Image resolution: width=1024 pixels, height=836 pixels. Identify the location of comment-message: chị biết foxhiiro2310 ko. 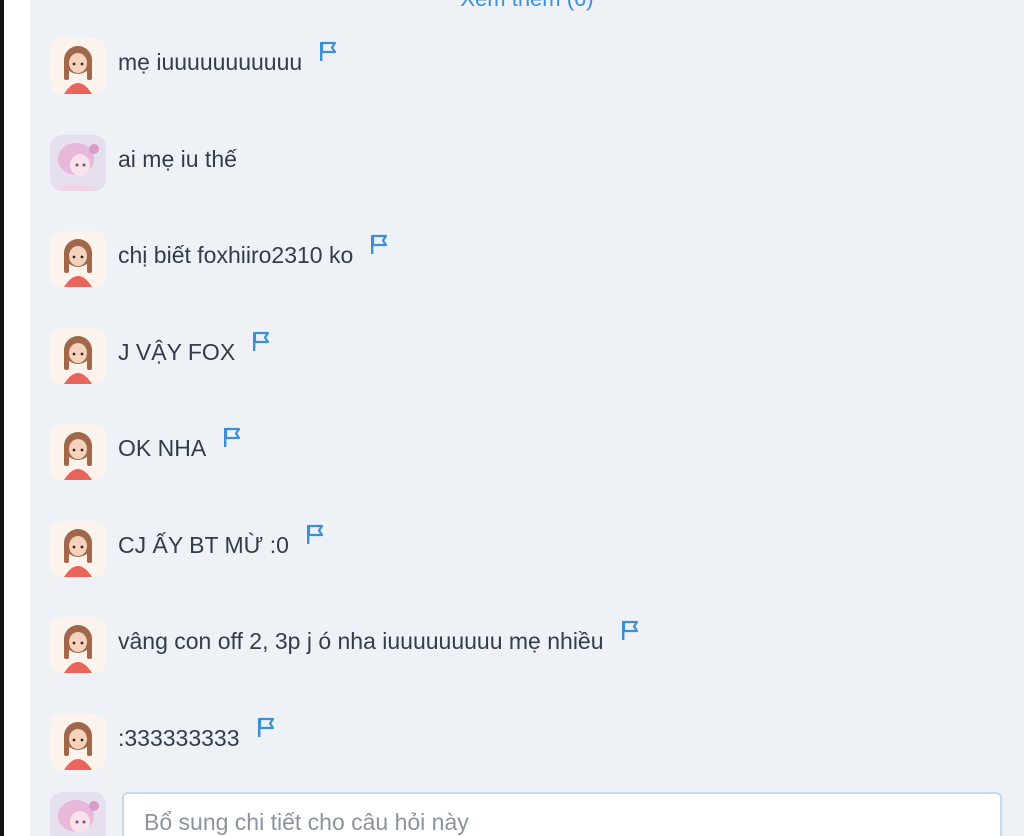
(236, 255).